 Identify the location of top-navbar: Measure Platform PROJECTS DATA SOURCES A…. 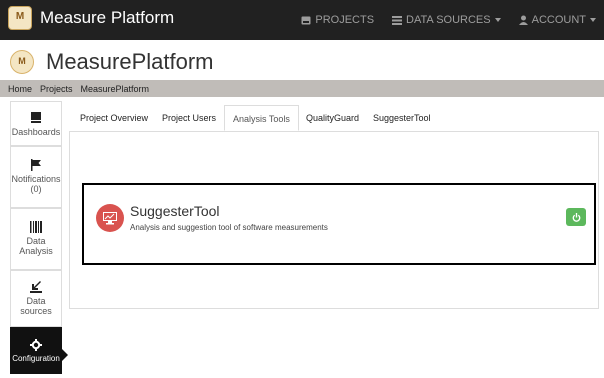
(302, 20).